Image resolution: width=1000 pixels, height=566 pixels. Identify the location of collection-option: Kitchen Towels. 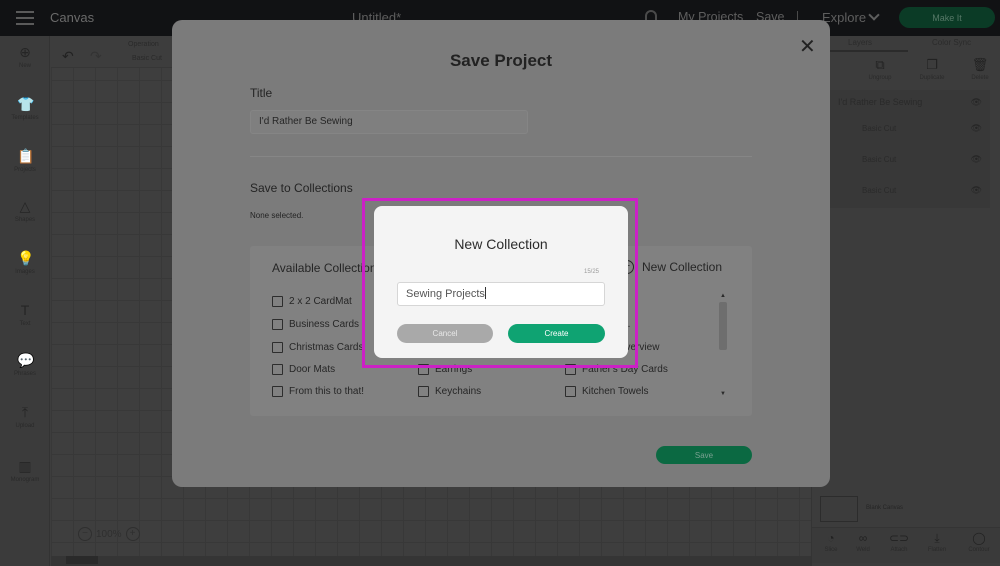
(607, 391).